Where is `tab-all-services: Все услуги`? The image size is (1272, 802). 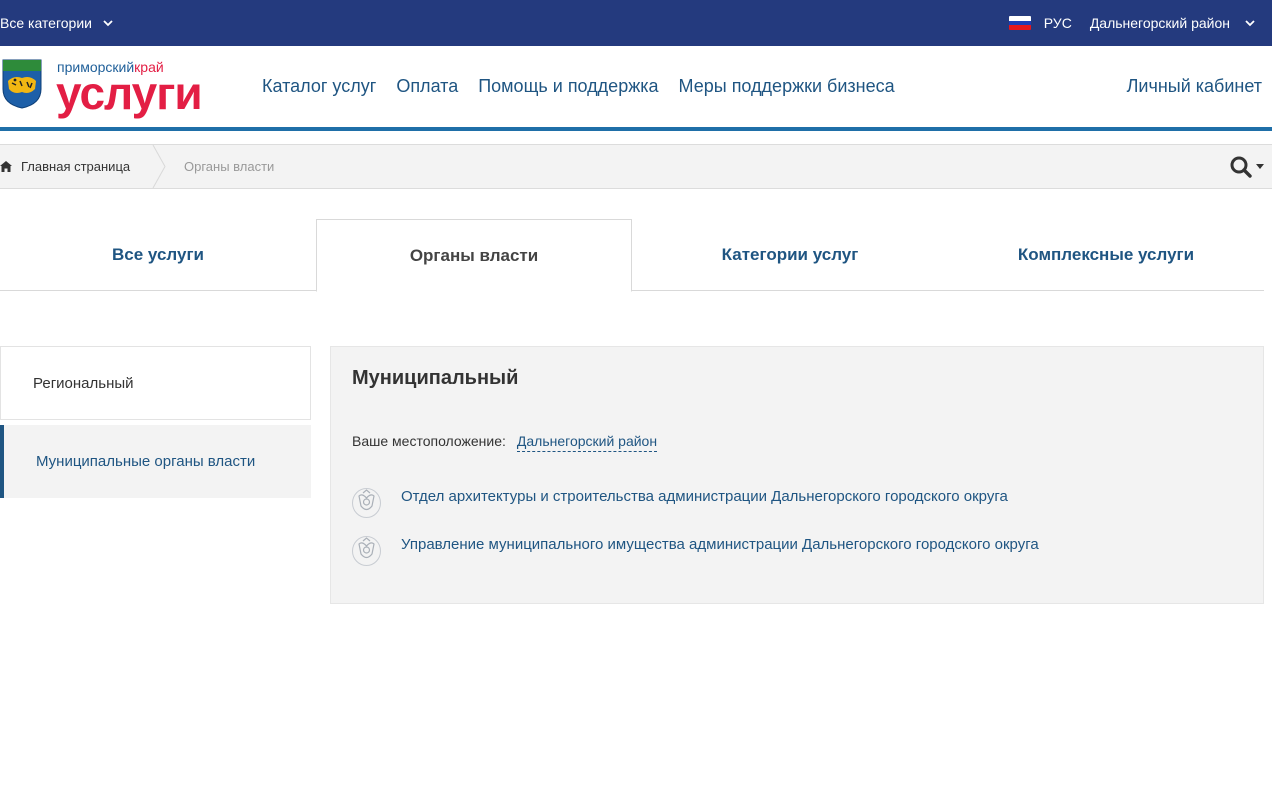 tab-all-services: Все услуги is located at coordinates (158, 255).